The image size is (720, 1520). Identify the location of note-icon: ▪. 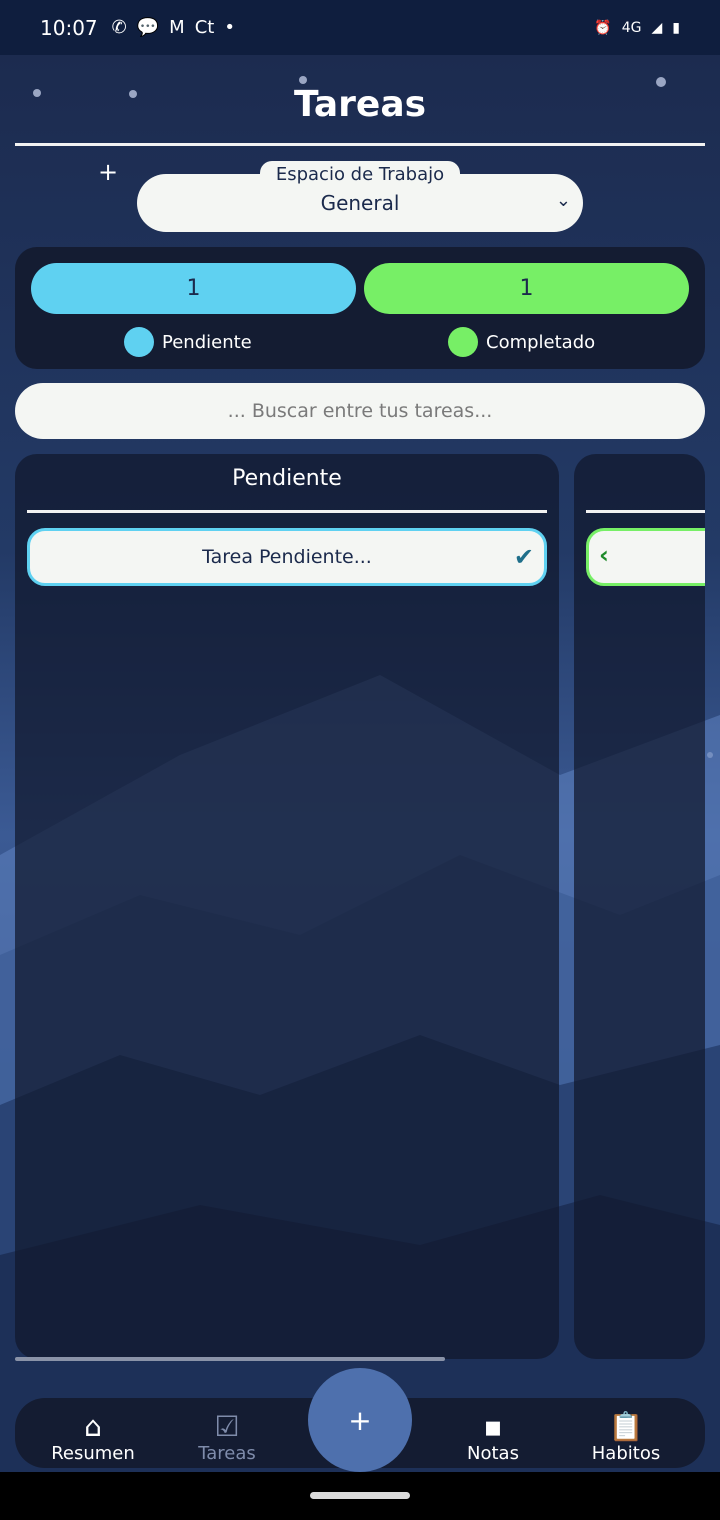
(493, 1426).